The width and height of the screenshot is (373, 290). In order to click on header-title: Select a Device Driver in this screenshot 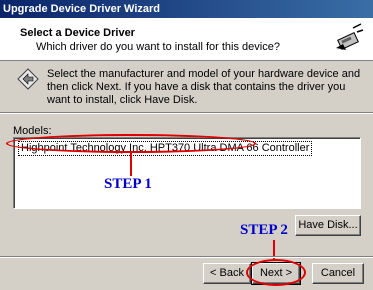, I will do `click(77, 33)`.